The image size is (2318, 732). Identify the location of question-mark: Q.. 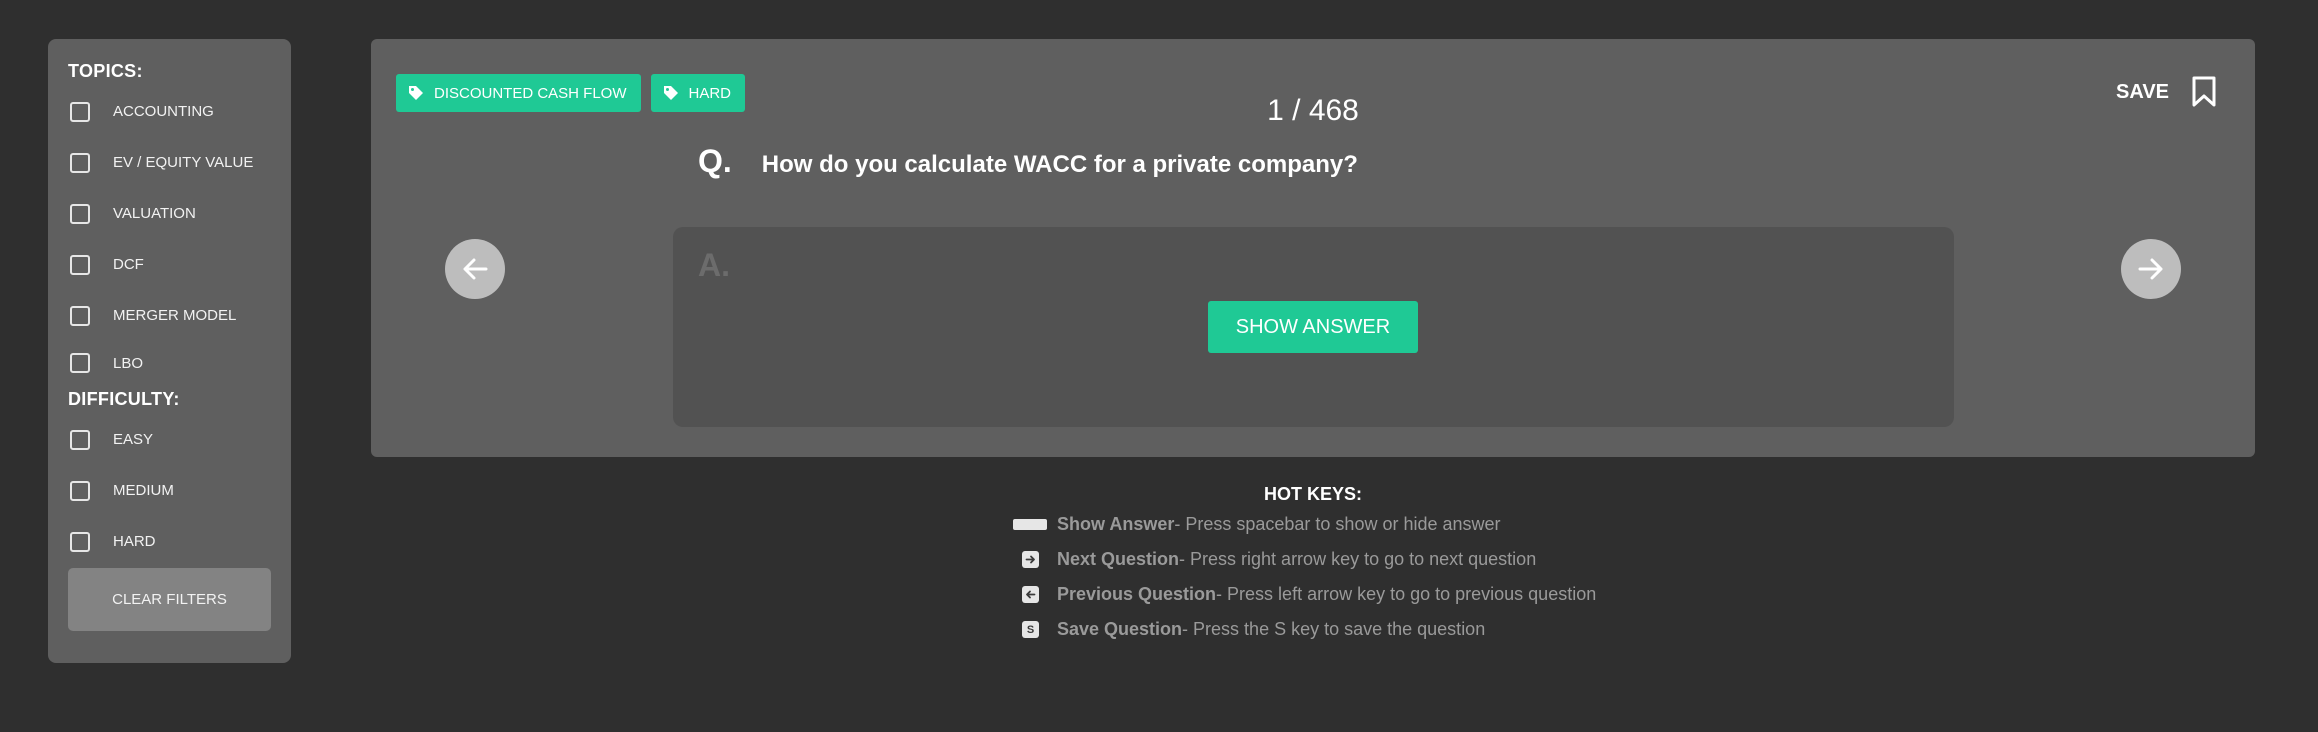
(715, 161).